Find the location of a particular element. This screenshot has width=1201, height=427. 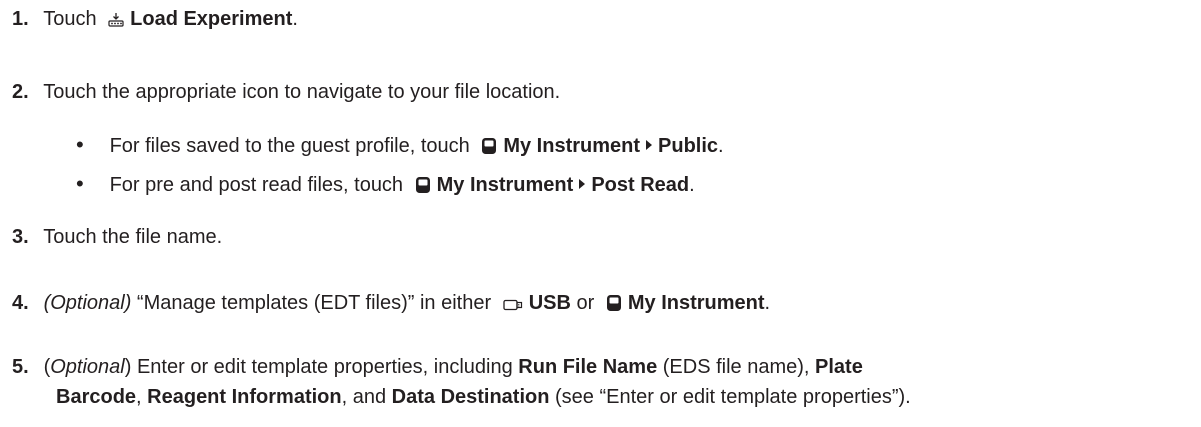

step-text: Touch the file name. is located at coordinates (133, 237).